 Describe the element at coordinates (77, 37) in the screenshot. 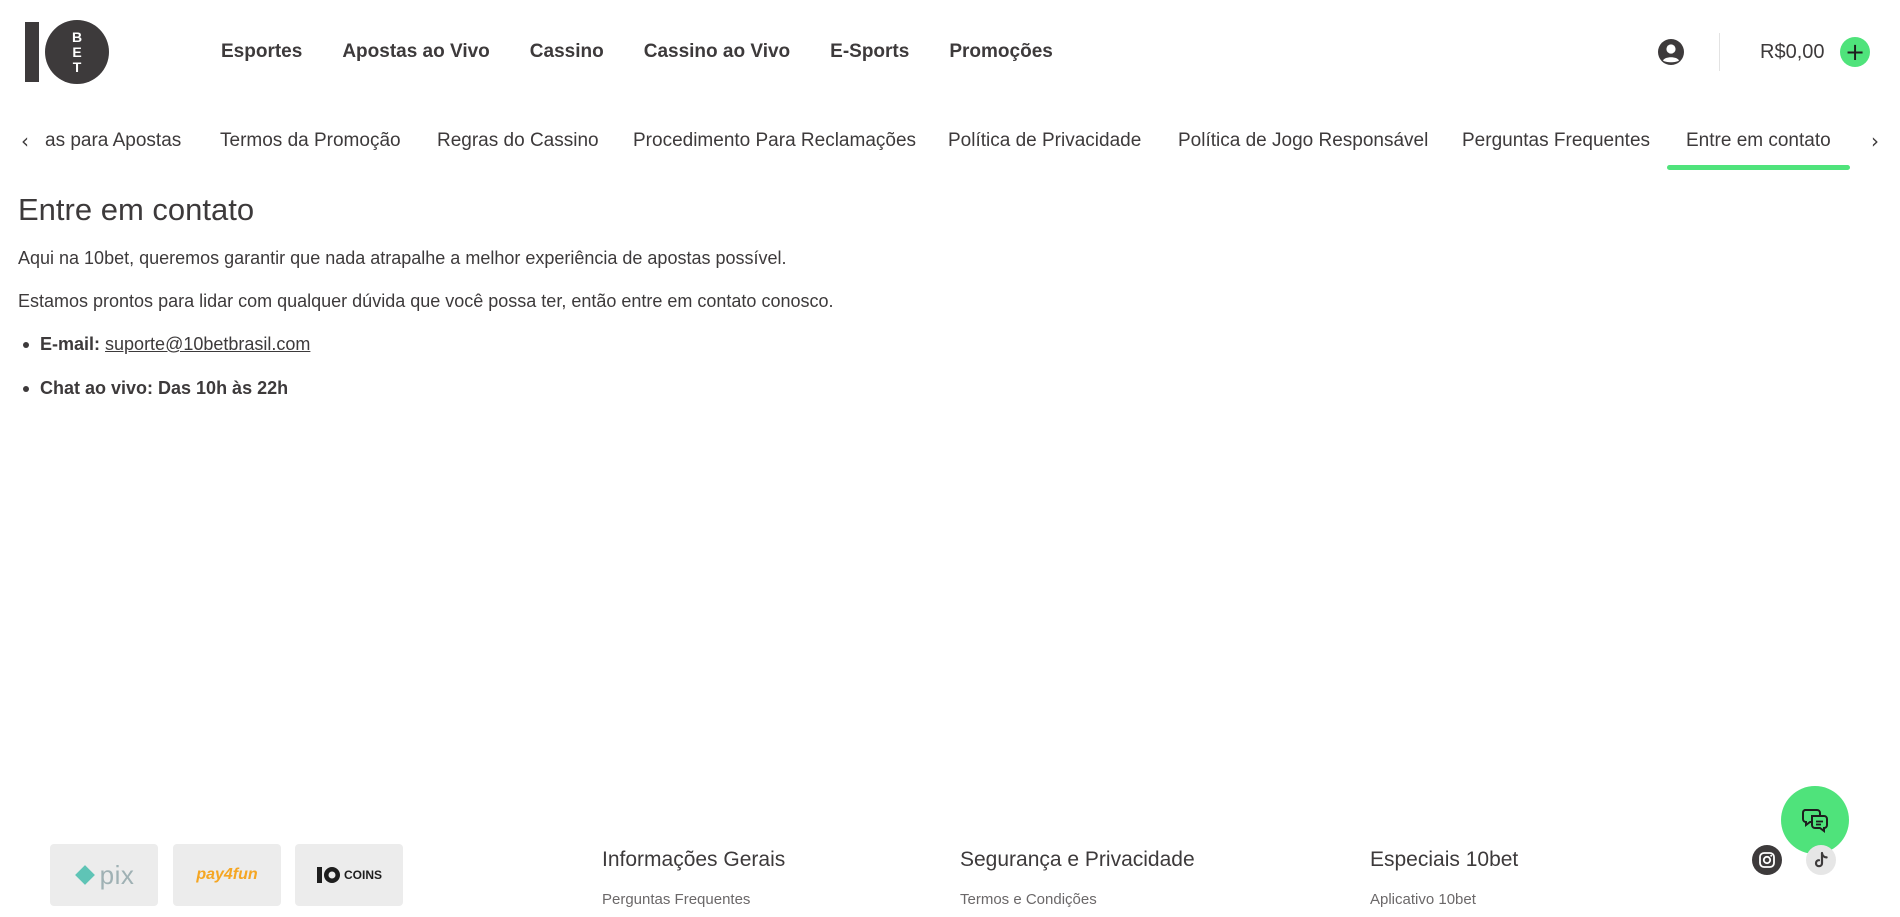

I see `svg-text: B` at that location.